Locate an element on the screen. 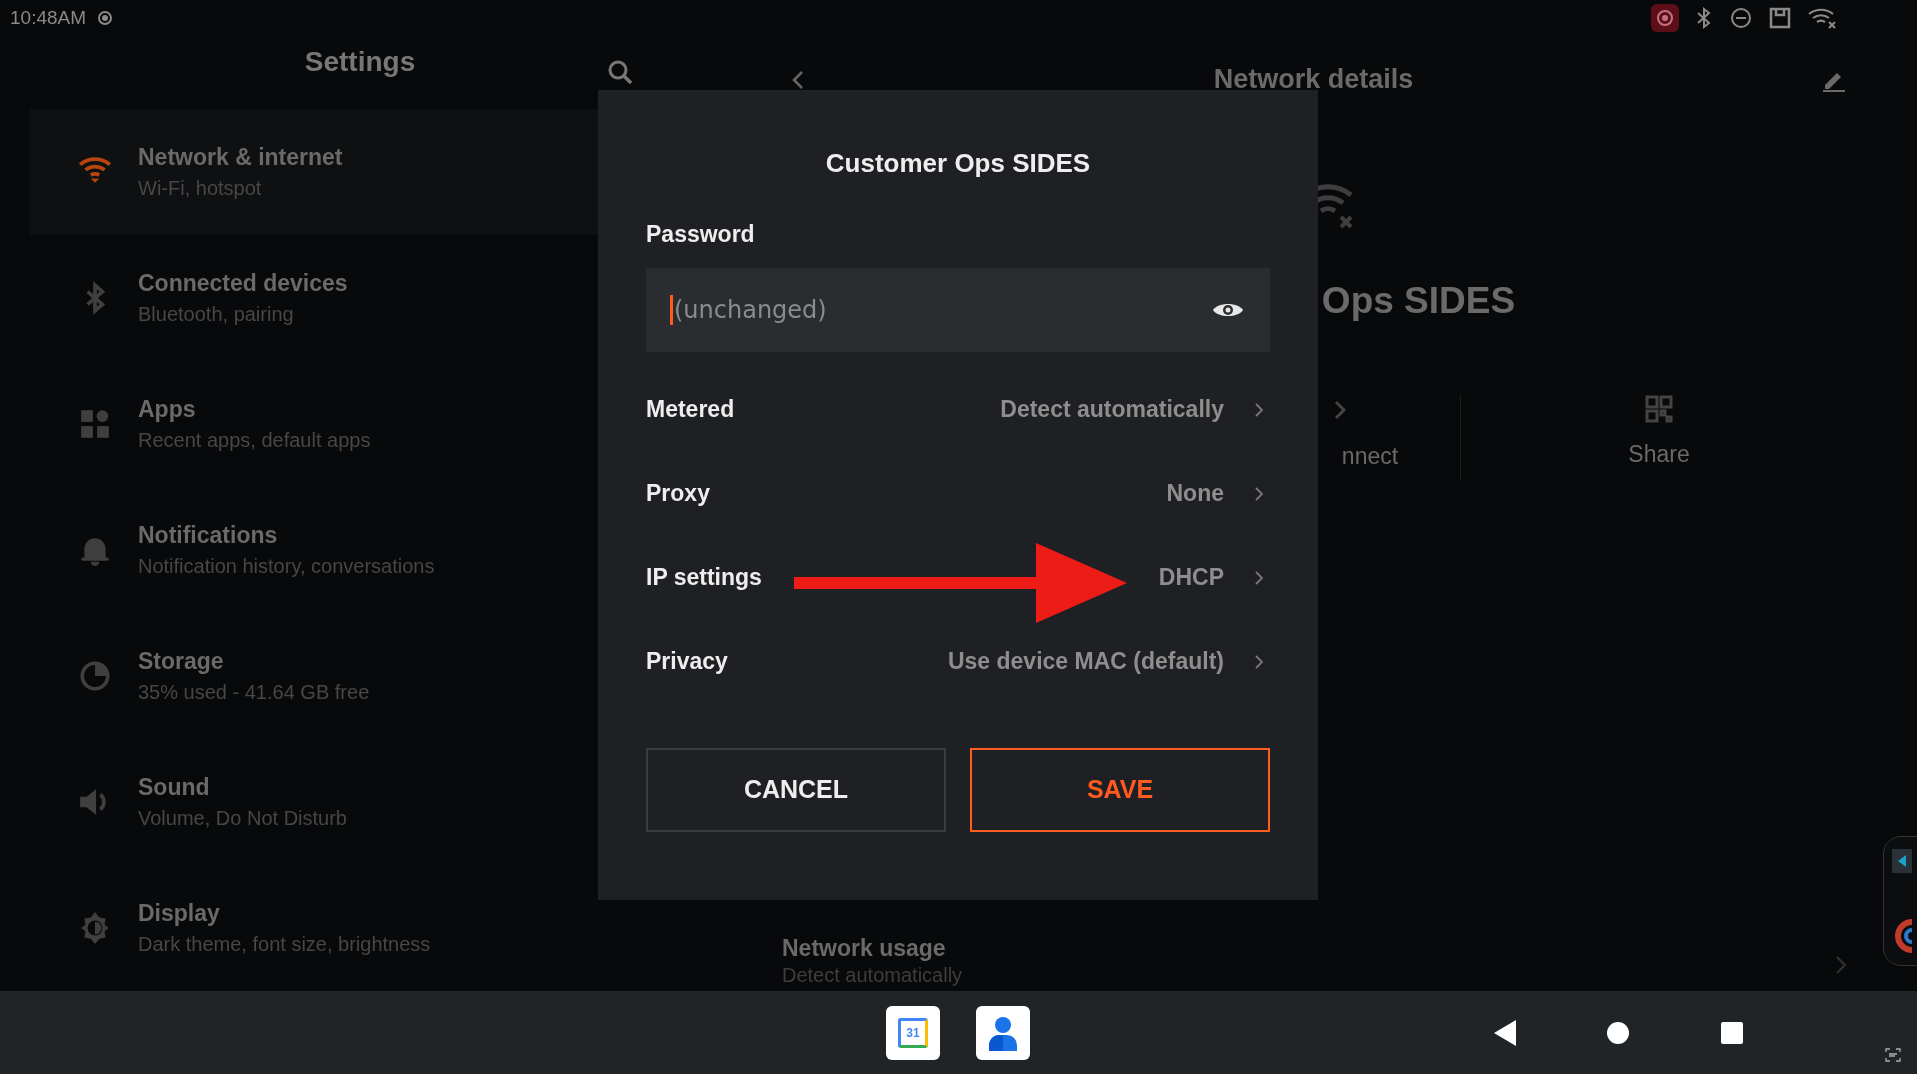 This screenshot has height=1074, width=1917. network-usage-title: Network usage is located at coordinates (872, 948).